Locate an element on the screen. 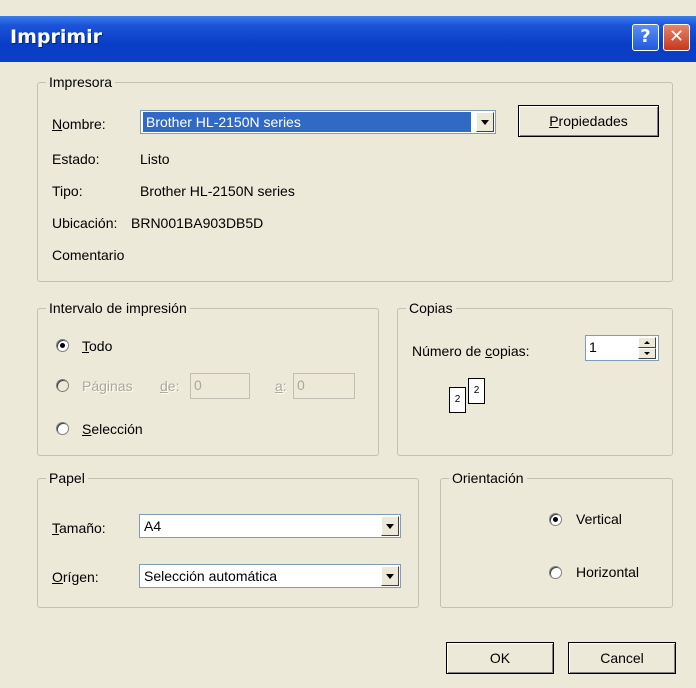 The width and height of the screenshot is (696, 688). orientation-group-label: Orientación is located at coordinates (488, 478).